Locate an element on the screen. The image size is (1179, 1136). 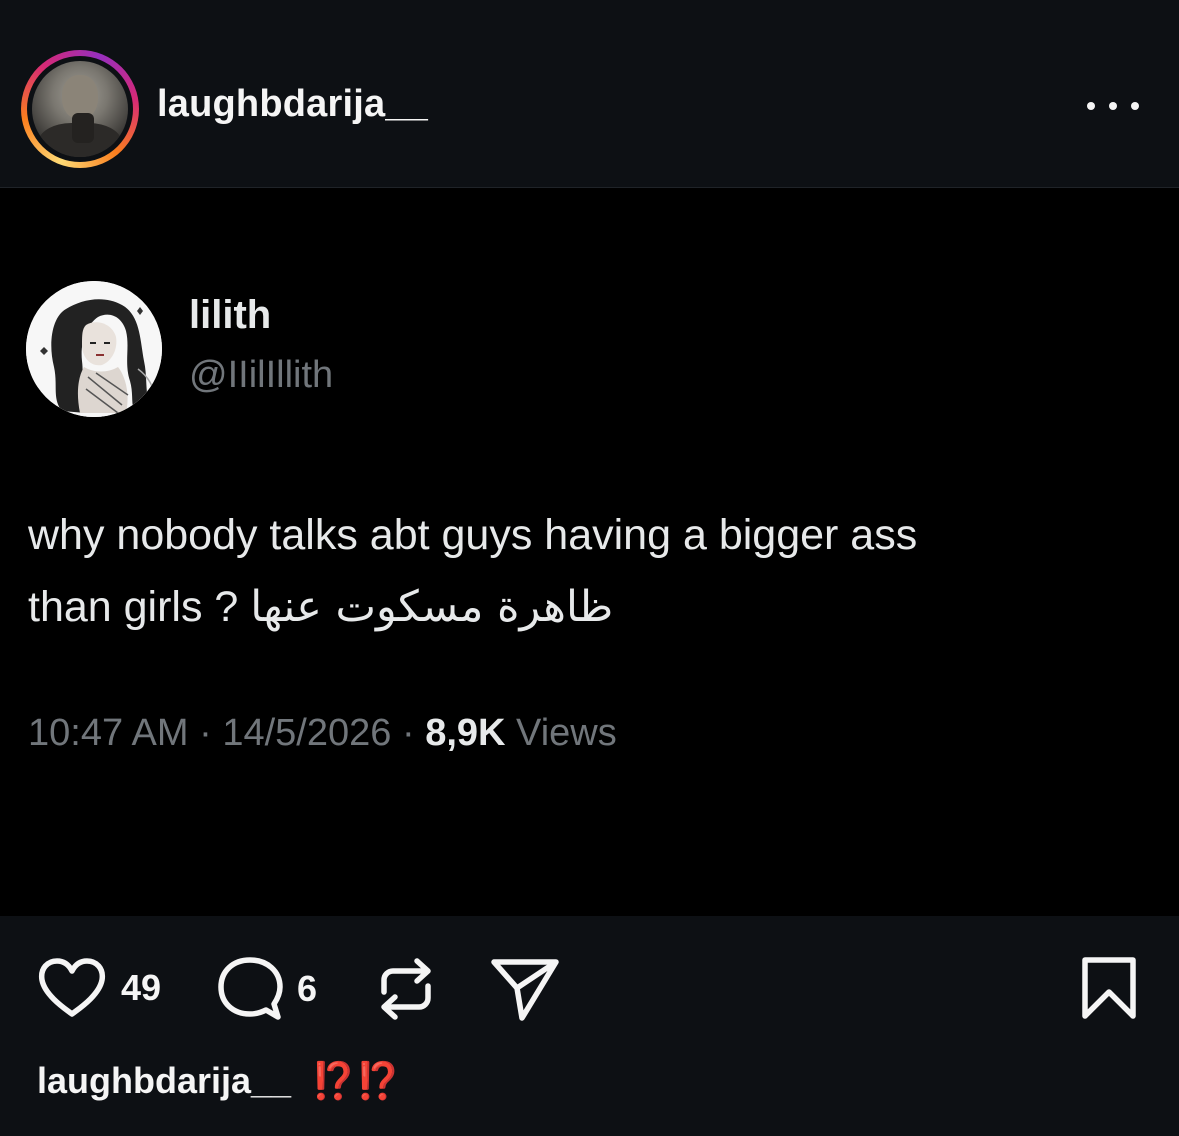
tweet-meta: 10:47 AM · 14/5/2026 · 8,9K Views is located at coordinates (322, 733).